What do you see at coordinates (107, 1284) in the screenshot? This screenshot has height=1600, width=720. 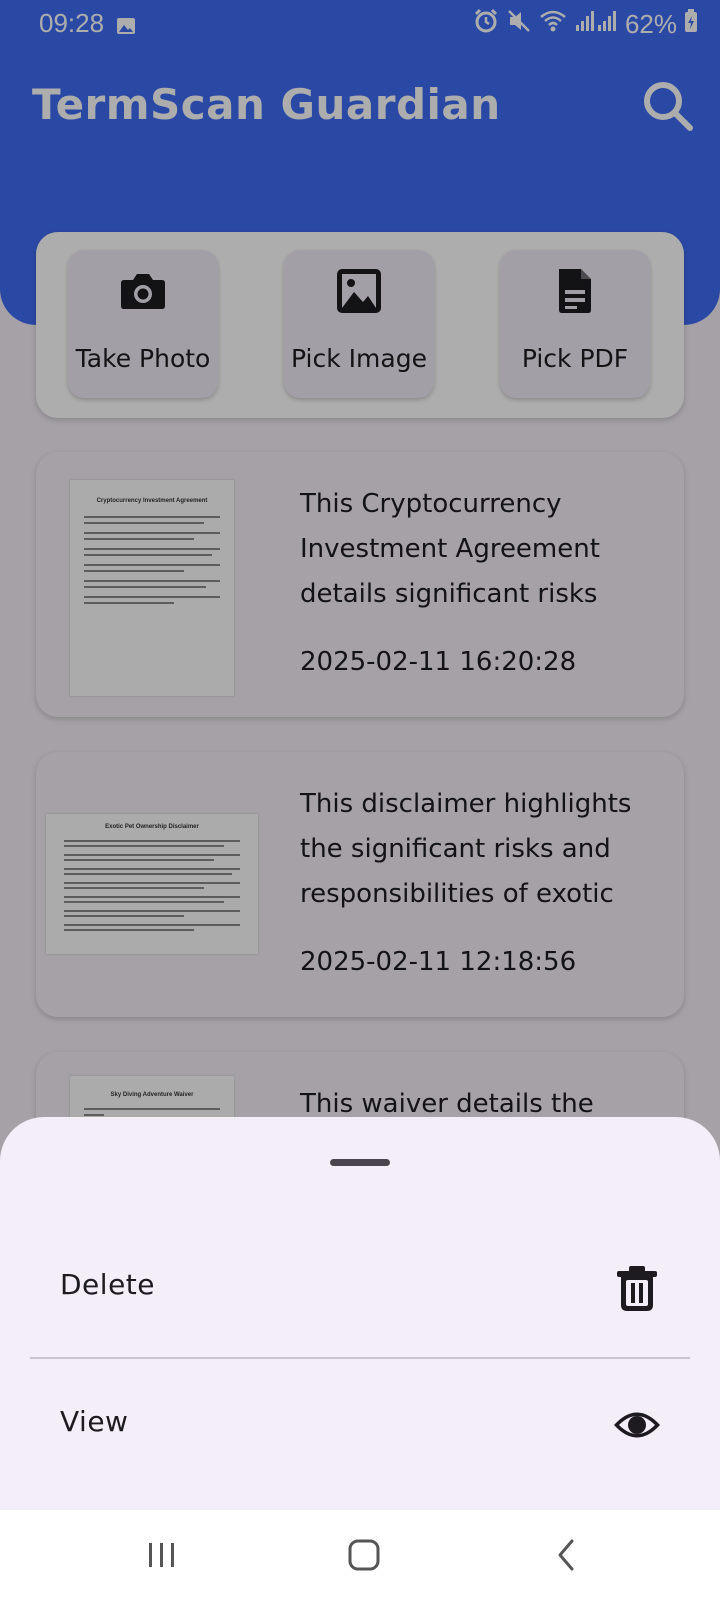 I see `delete-label: Delete` at bounding box center [107, 1284].